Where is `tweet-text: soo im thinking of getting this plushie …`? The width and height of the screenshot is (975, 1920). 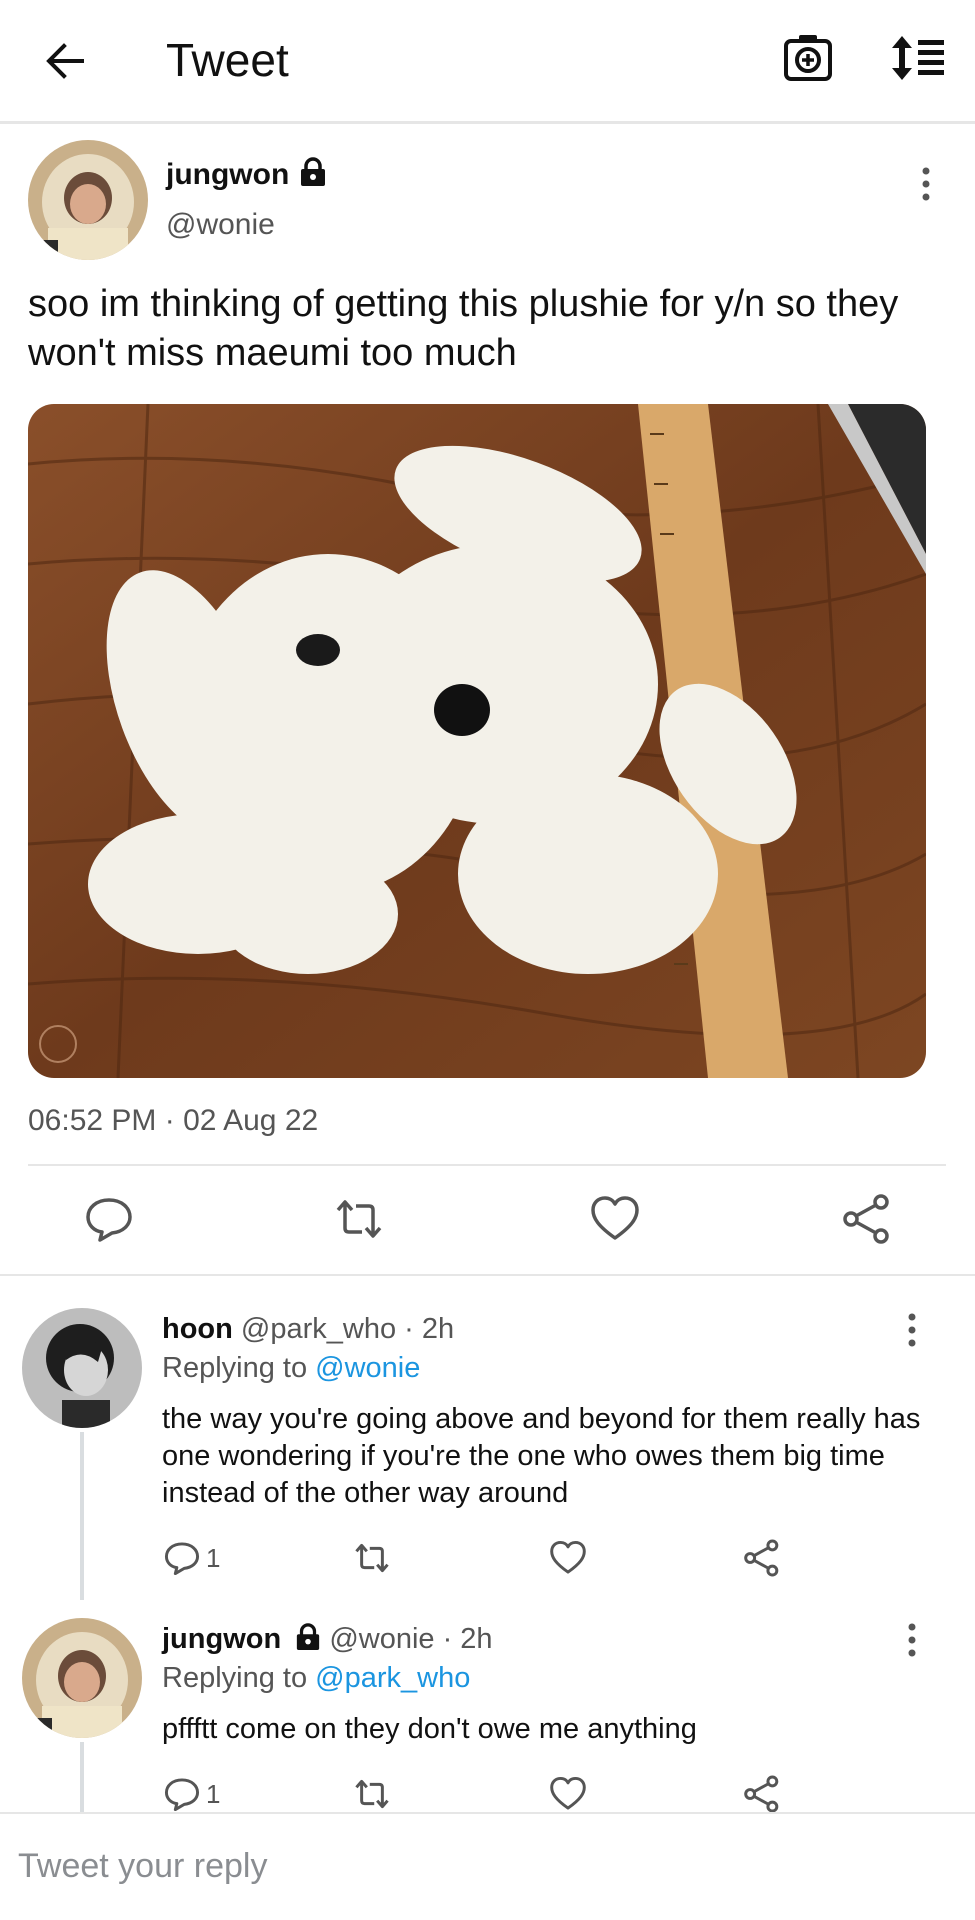
tweet-text: soo im thinking of getting this plushie … is located at coordinates (463, 328).